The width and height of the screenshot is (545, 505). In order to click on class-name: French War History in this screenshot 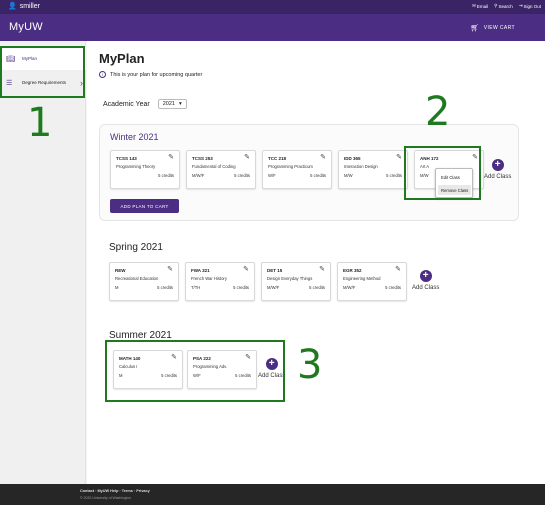, I will do `click(209, 278)`.